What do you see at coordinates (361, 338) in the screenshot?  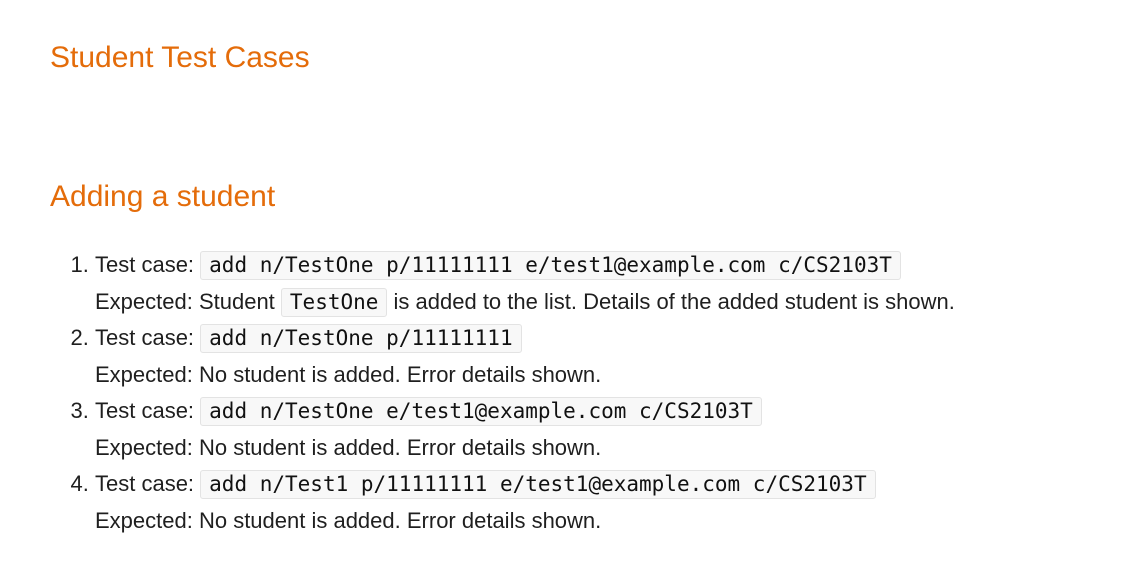 I see `command-code: add n/TestOne p/11111111` at bounding box center [361, 338].